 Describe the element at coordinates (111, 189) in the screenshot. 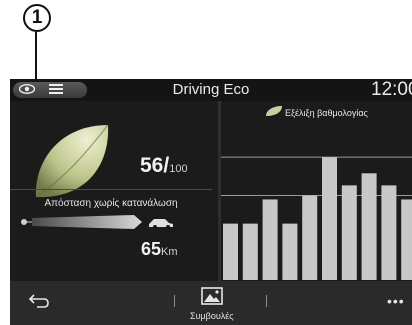

I see `panel-divider` at that location.